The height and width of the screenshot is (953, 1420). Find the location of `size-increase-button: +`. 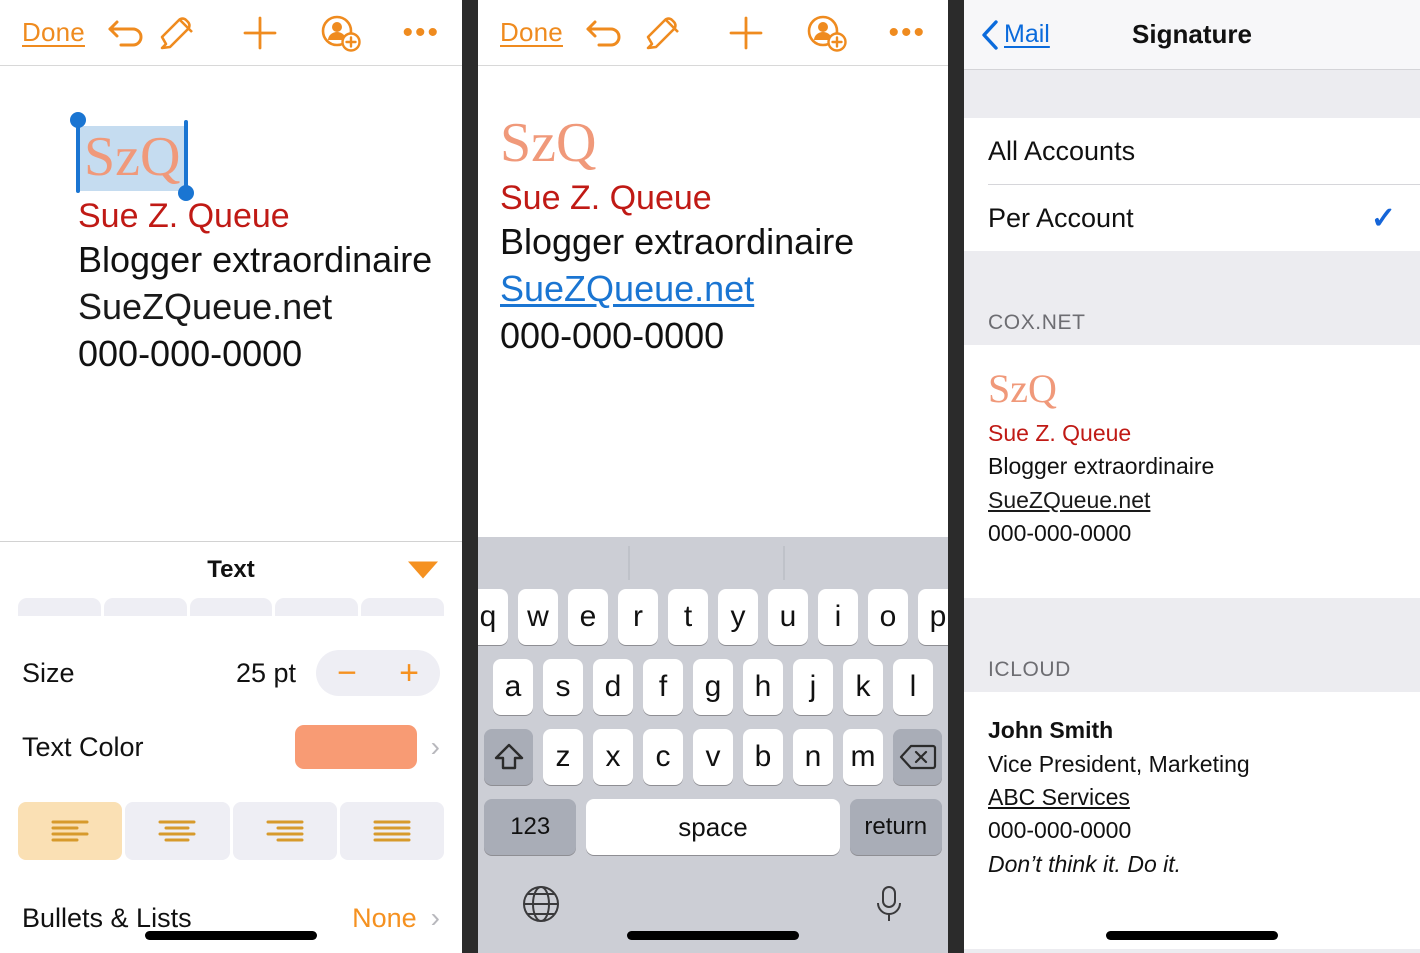

size-increase-button: + is located at coordinates (409, 673).